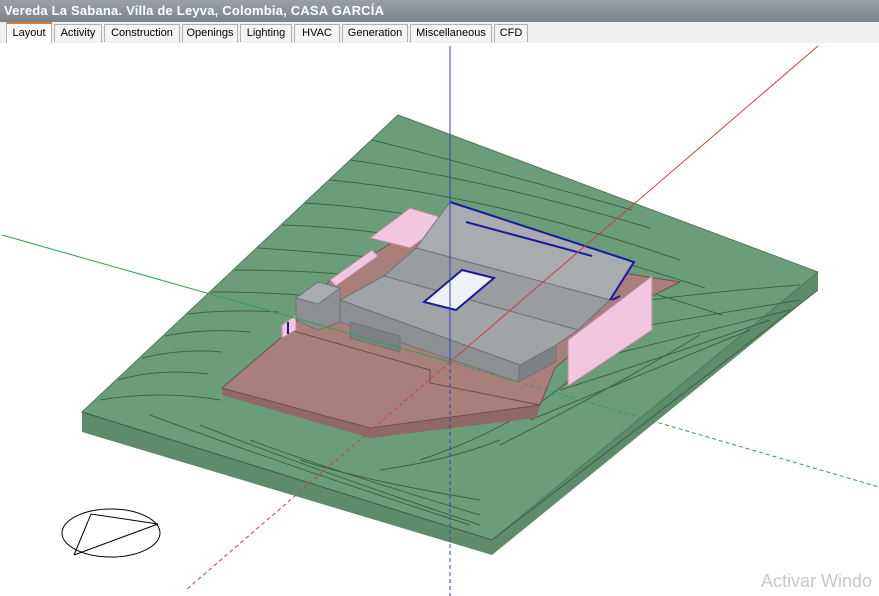 The width and height of the screenshot is (879, 596). I want to click on tab-layout: Layout, so click(29, 32).